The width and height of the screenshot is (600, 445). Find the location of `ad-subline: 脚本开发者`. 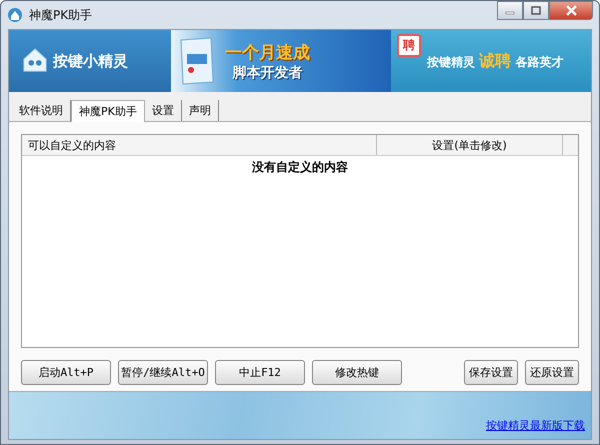

ad-subline: 脚本开发者 is located at coordinates (267, 73).